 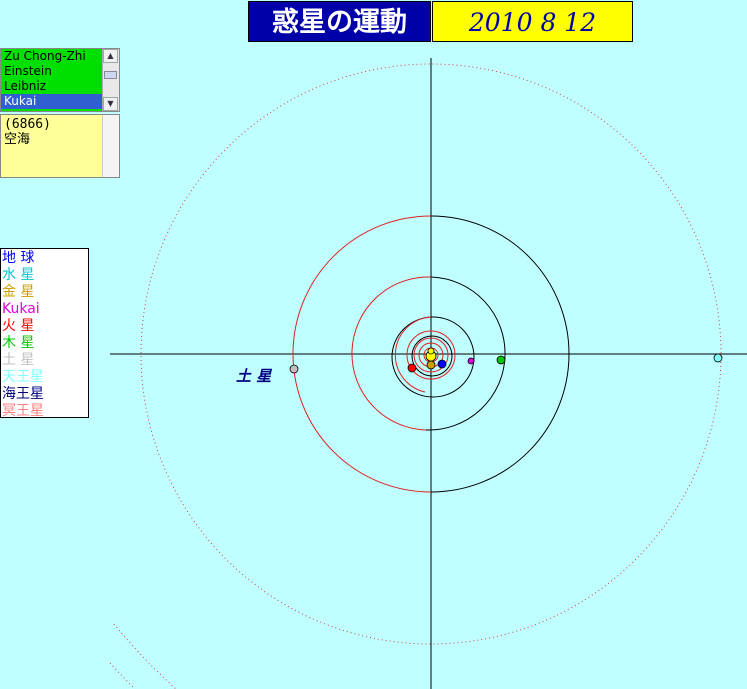 I want to click on planet-legend: 地 球水 星金 星 Kukai 火 星木 星土 星天王星 海王星 冥王星, so click(x=44, y=333).